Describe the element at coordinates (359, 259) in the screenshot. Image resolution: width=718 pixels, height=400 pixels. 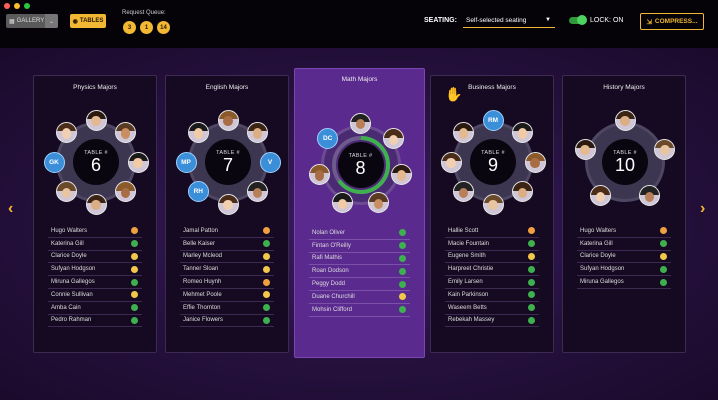
I see `student-row: Rafi Mathis` at that location.